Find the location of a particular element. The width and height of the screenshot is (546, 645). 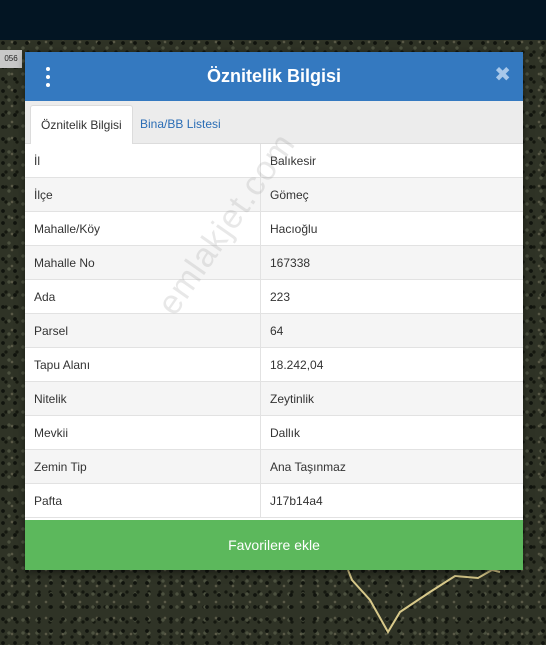

table-row: Parsel 64 is located at coordinates (274, 330).